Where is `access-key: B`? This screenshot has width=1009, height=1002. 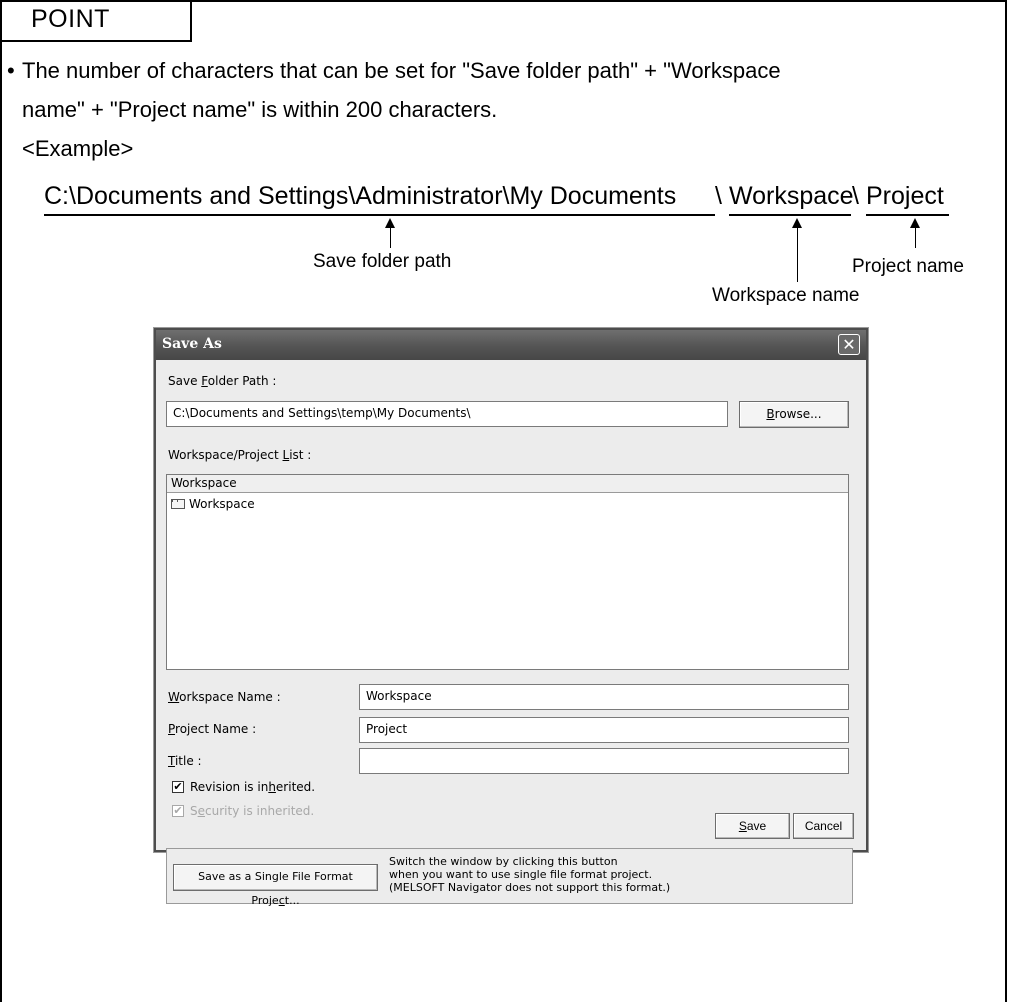 access-key: B is located at coordinates (770, 414).